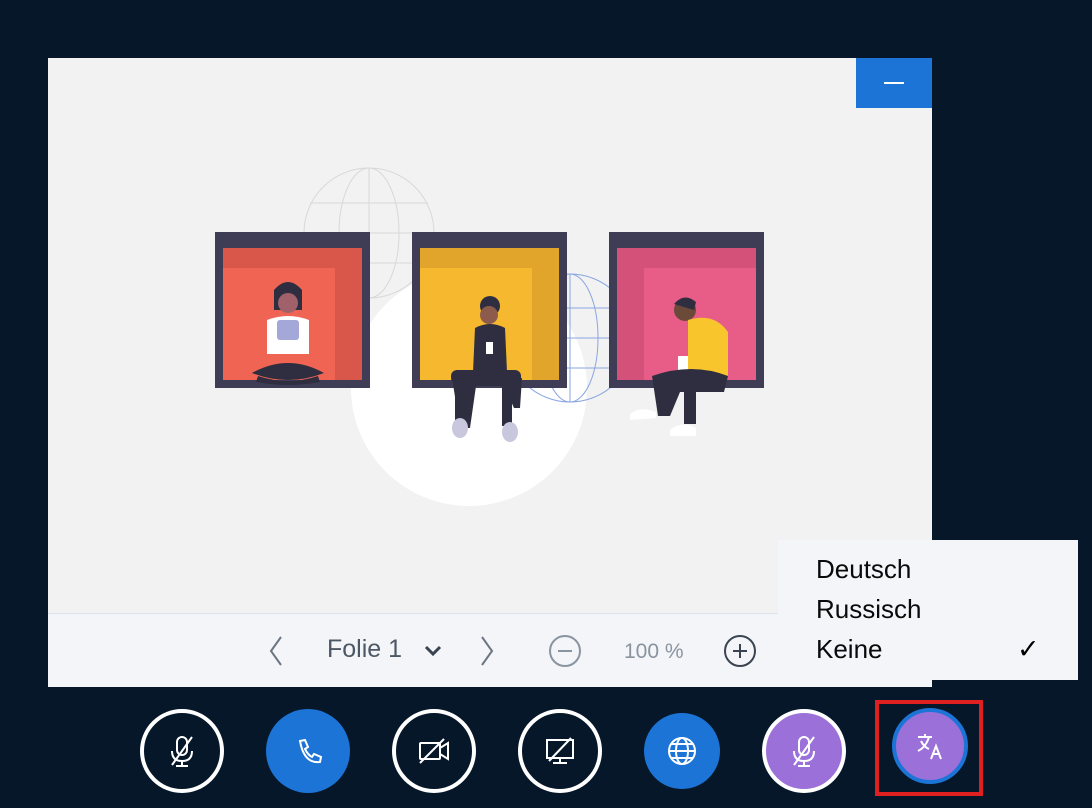 Image resolution: width=1092 pixels, height=808 pixels. I want to click on camera-button, so click(434, 751).